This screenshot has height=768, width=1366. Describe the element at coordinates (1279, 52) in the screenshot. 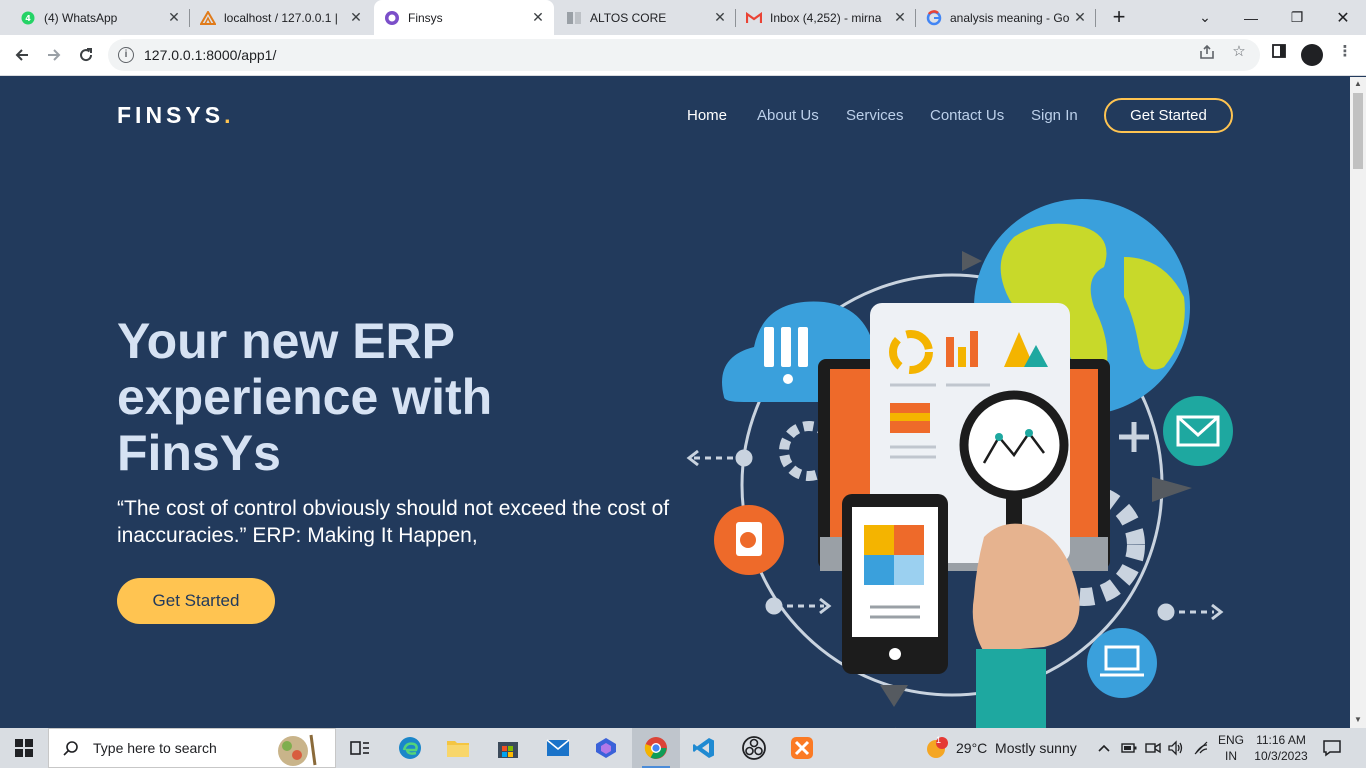

I see `side-panel-icon` at that location.